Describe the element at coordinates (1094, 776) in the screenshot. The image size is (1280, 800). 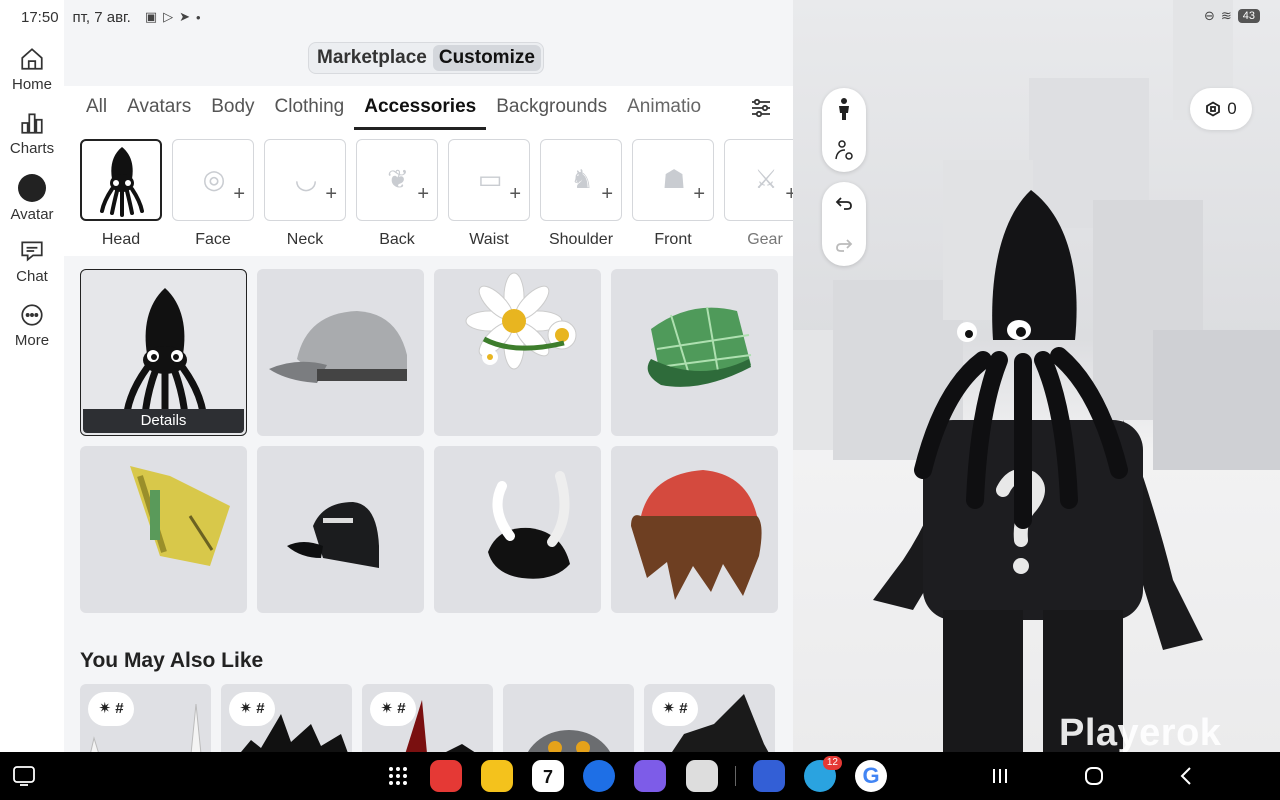
I see `home-button-icon` at that location.